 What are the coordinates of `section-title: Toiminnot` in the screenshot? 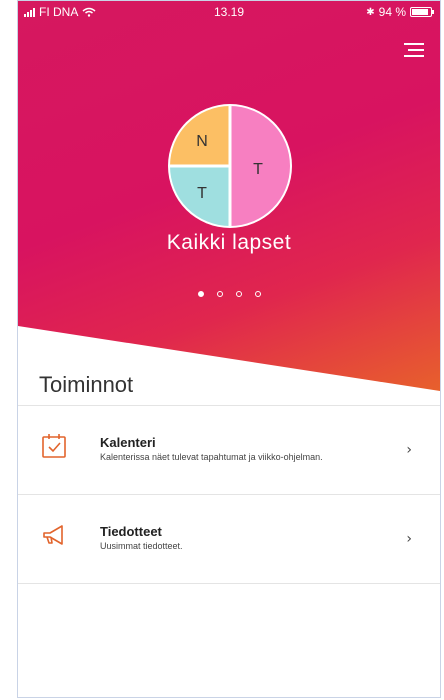 It's located at (86, 384).